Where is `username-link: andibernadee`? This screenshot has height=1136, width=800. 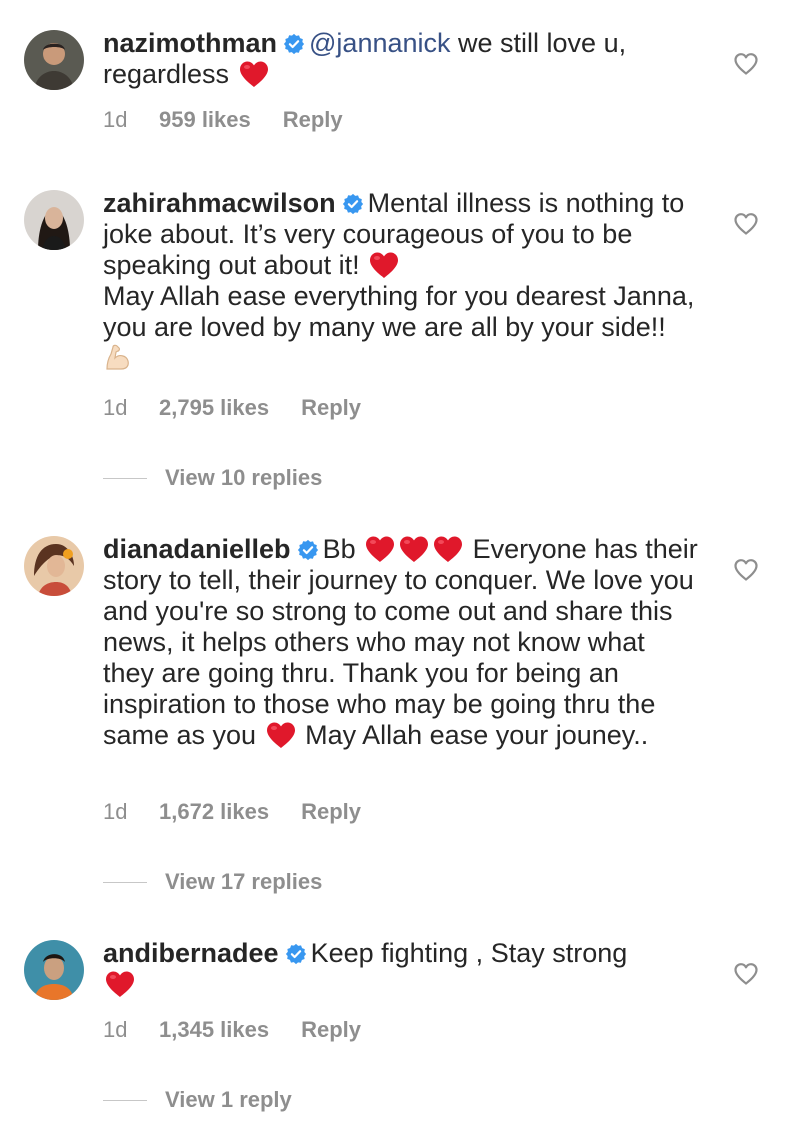 username-link: andibernadee is located at coordinates (191, 953).